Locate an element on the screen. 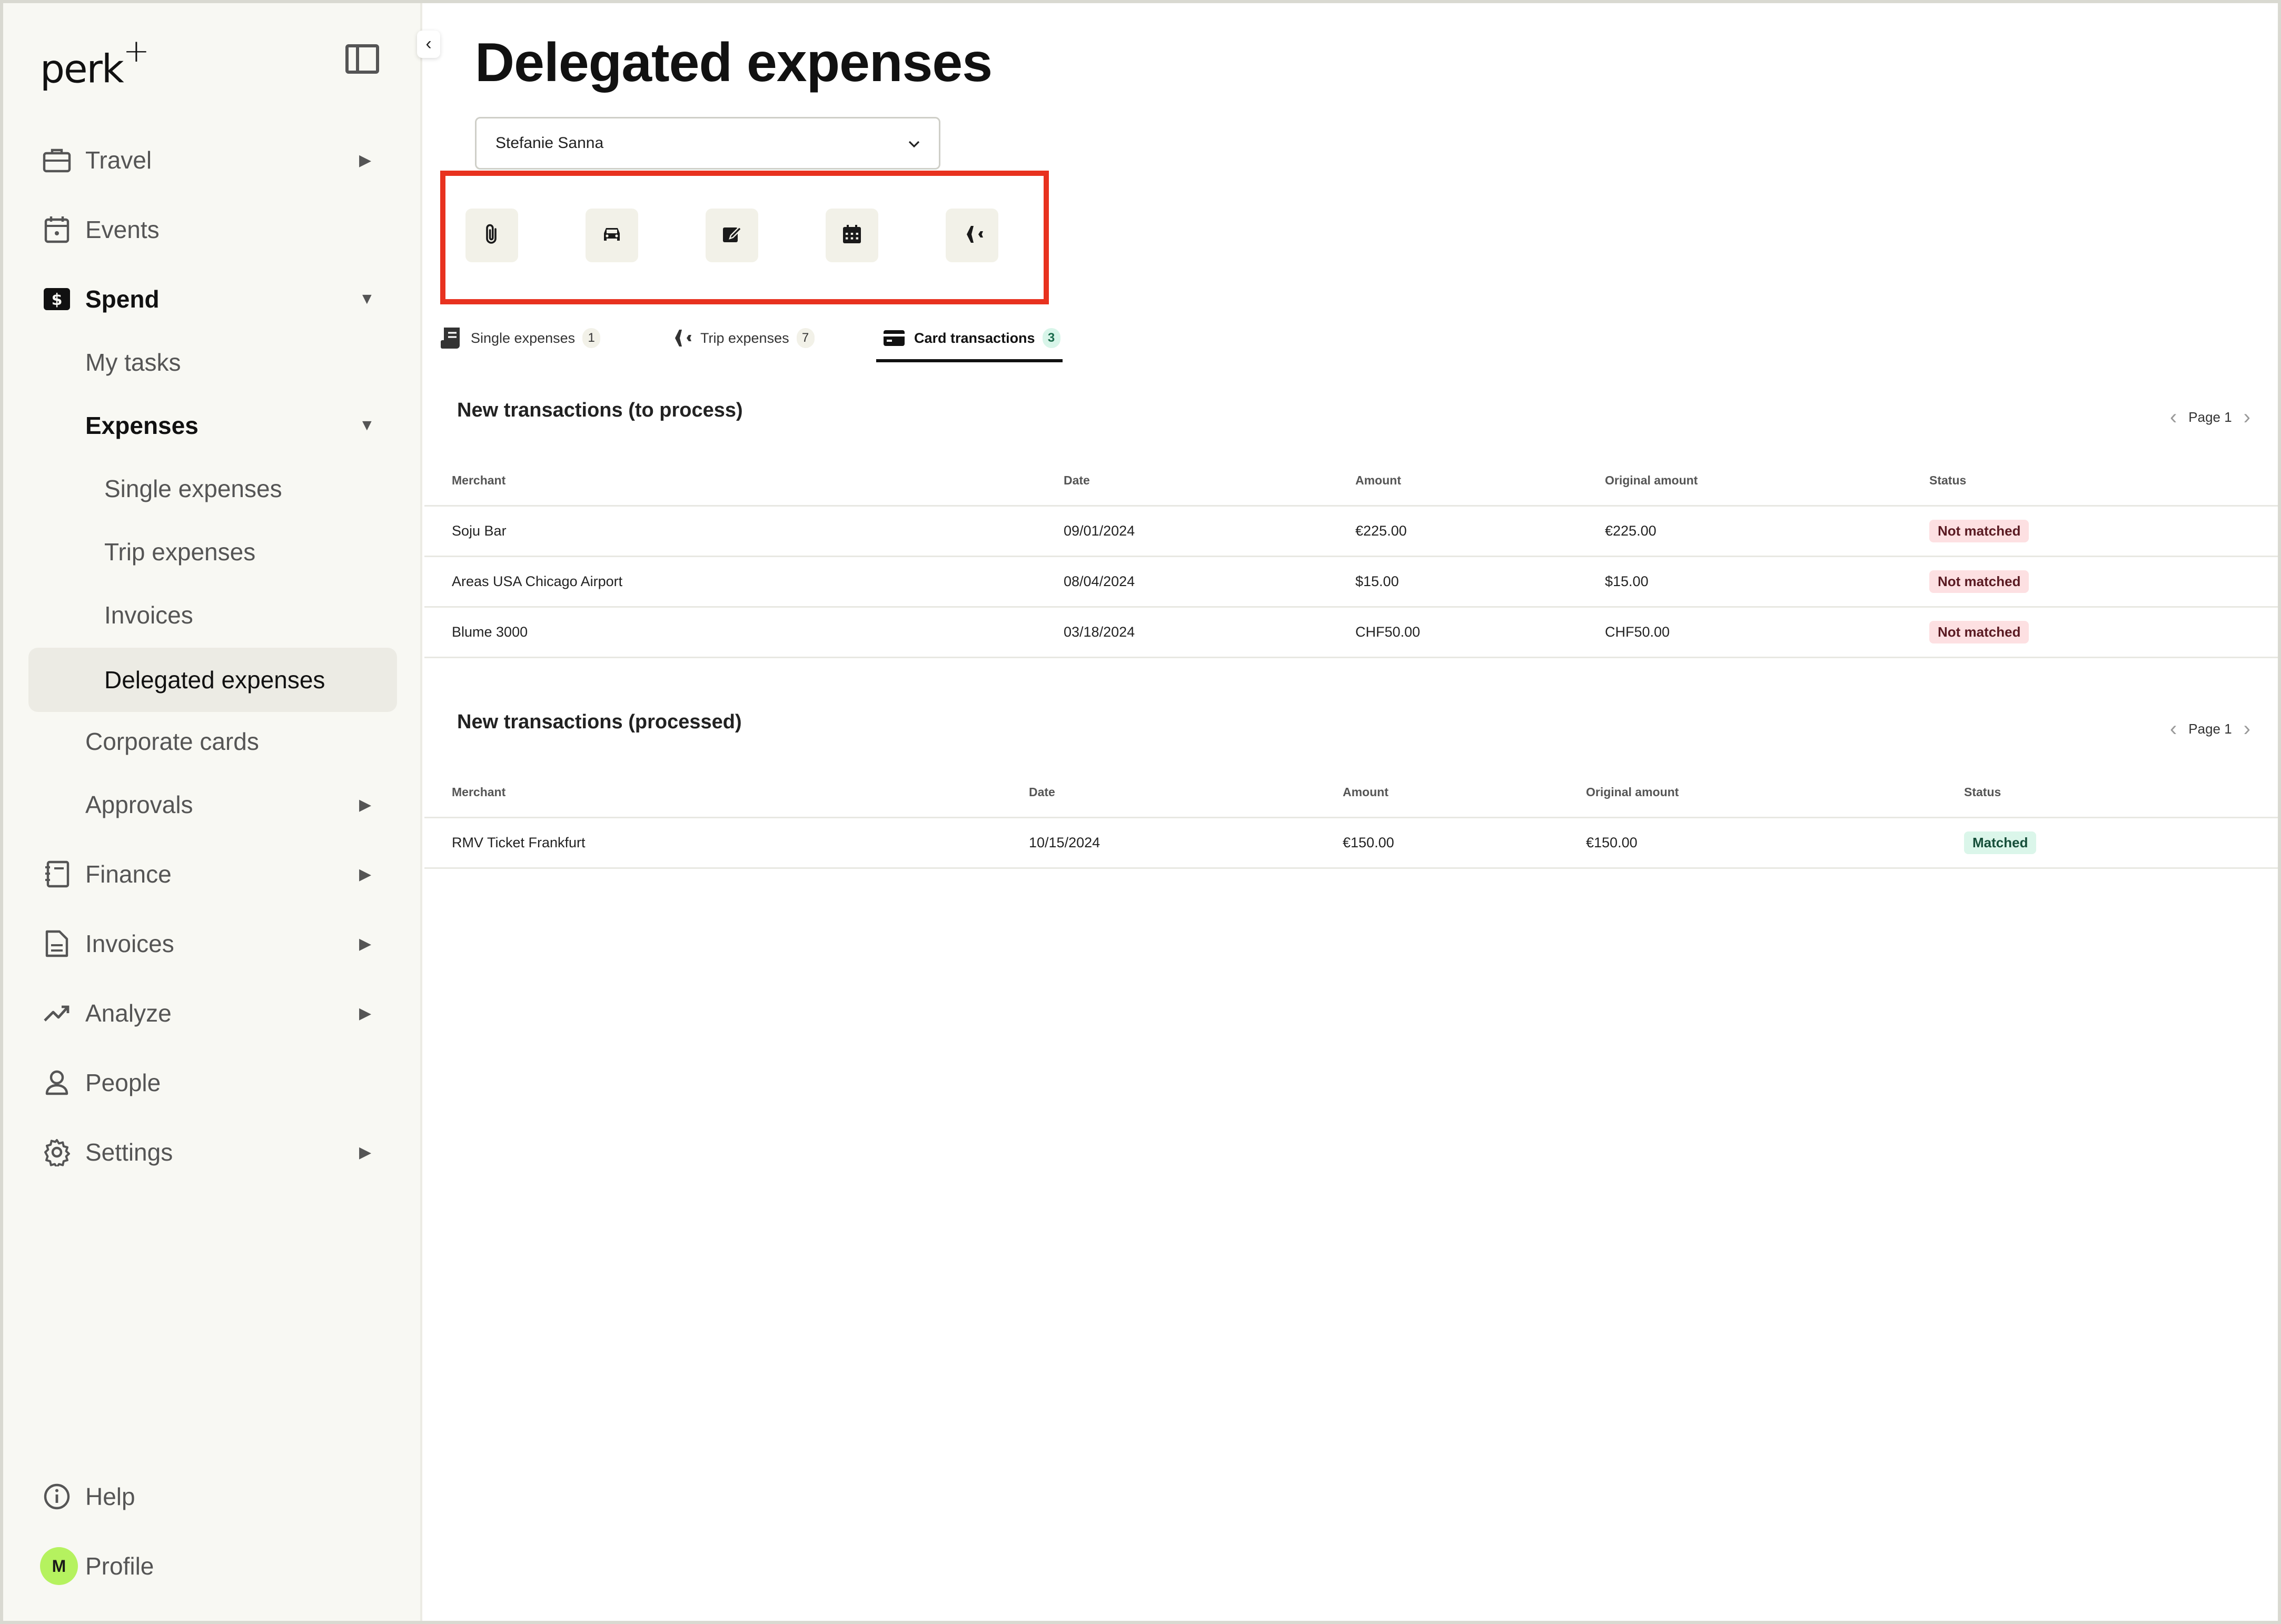  tab-label: Trip expenses is located at coordinates (745, 338).